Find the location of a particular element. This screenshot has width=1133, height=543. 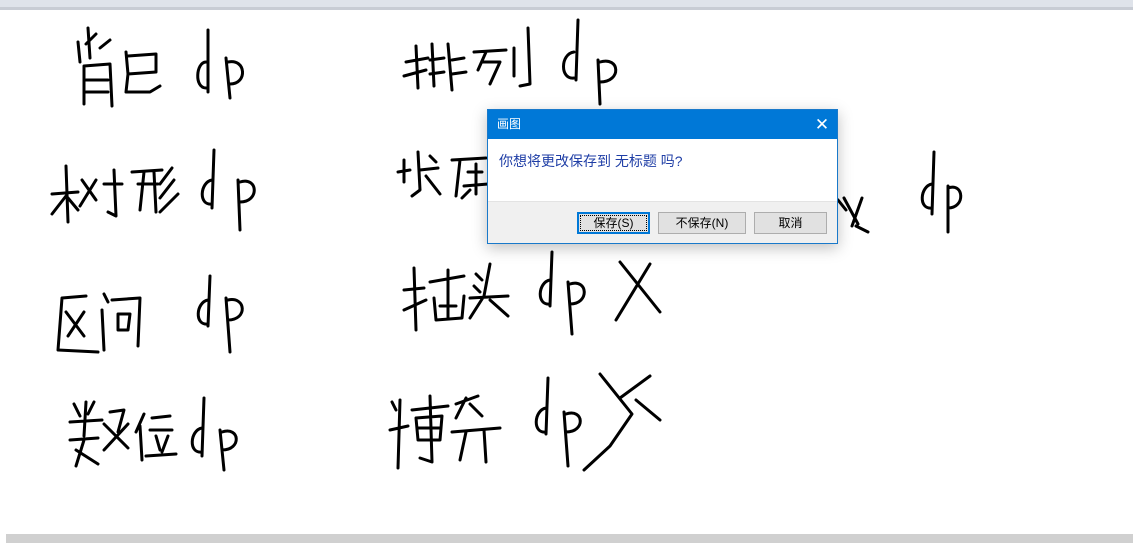

focus-ring is located at coordinates (613, 223).